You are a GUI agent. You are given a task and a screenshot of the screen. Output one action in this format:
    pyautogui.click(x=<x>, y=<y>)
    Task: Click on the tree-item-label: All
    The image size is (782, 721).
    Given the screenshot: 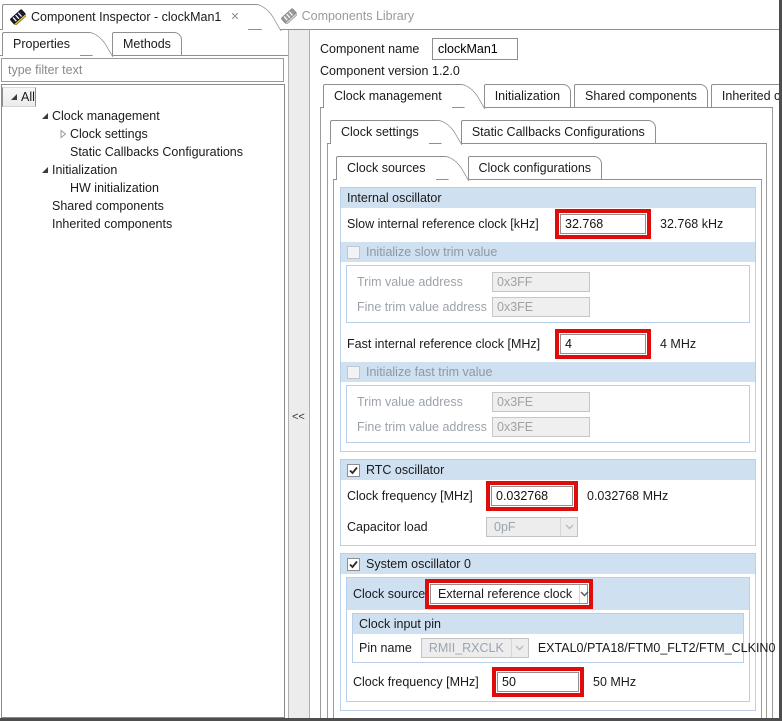 What is the action you would take?
    pyautogui.click(x=28, y=97)
    